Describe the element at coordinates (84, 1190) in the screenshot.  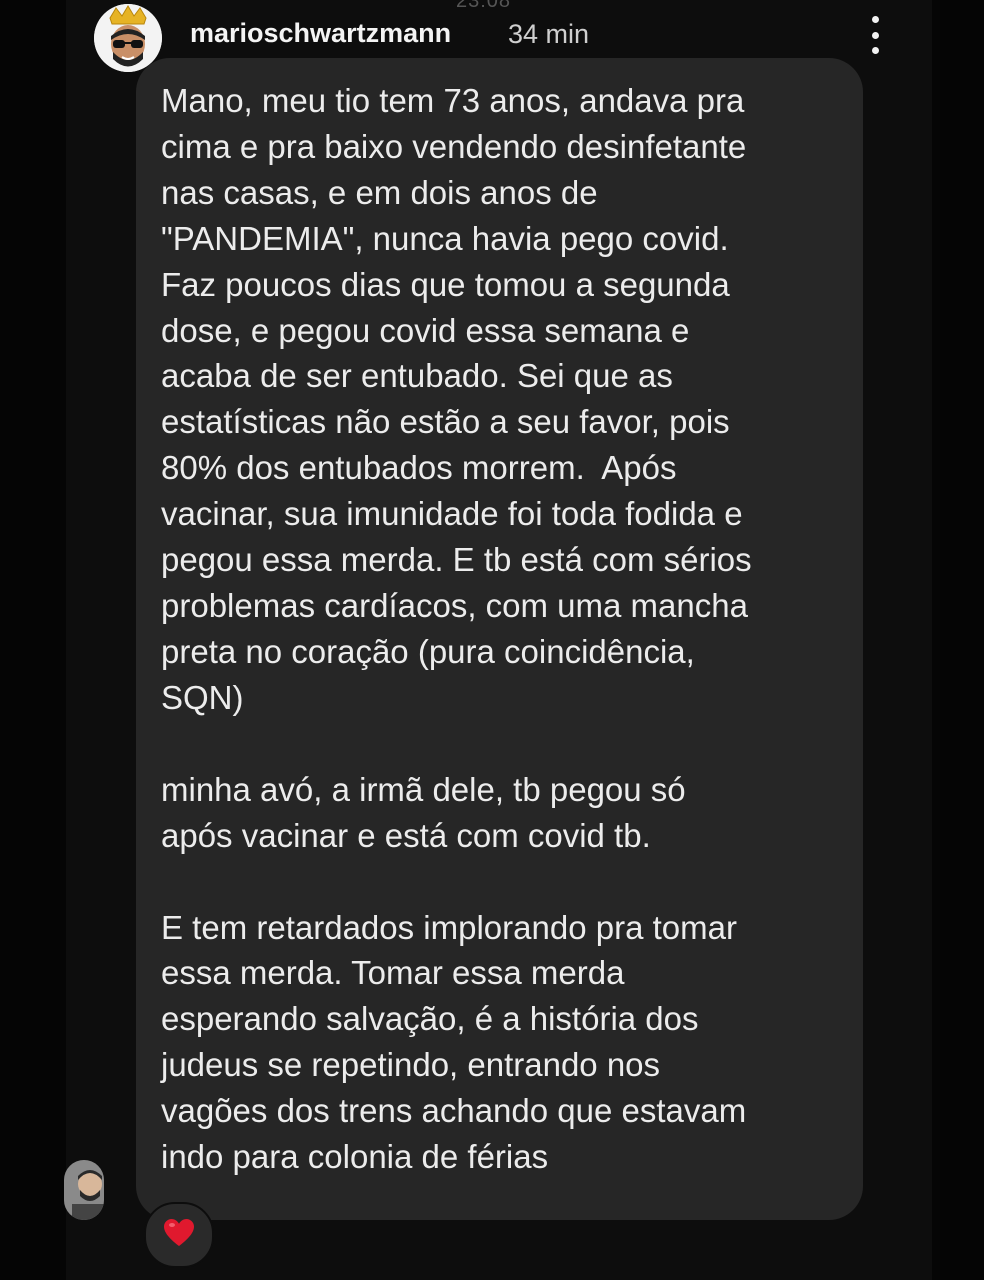
I see `user-avatar-icon` at that location.